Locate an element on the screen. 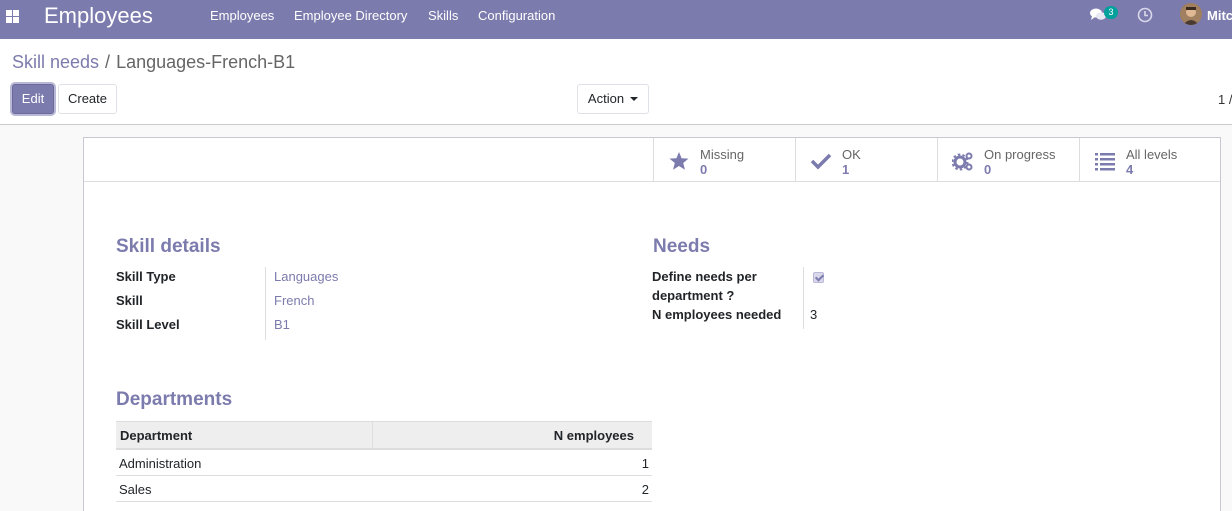 The width and height of the screenshot is (1232, 511). ok-label: OK is located at coordinates (851, 154).